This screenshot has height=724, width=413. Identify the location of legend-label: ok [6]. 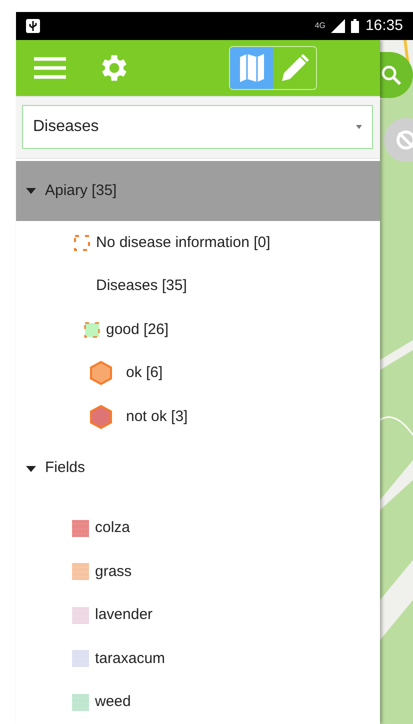
(144, 373).